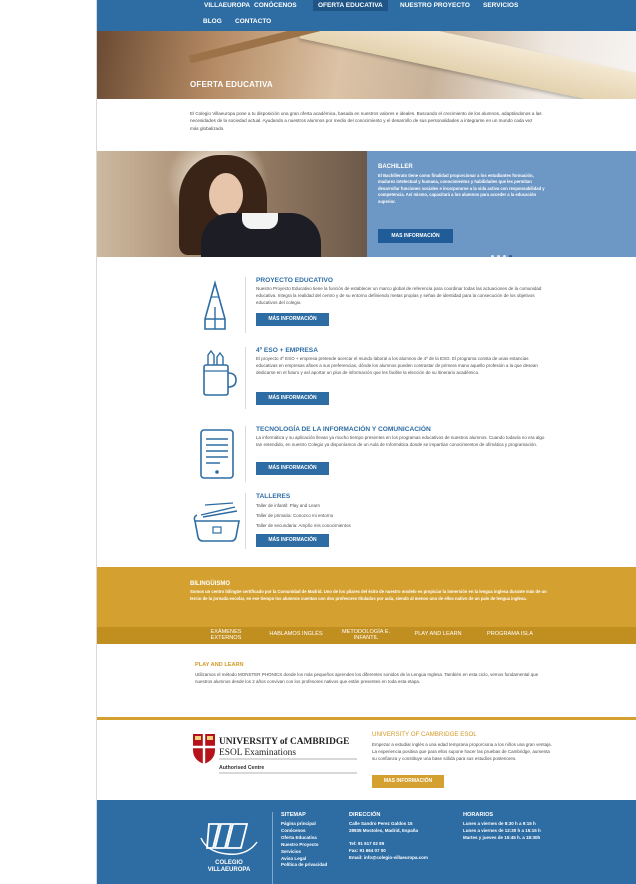 This screenshot has height=884, width=636. Describe the element at coordinates (310, 859) in the screenshot. I see `sitemap-link-aviso-legal: Aviso Legal` at that location.